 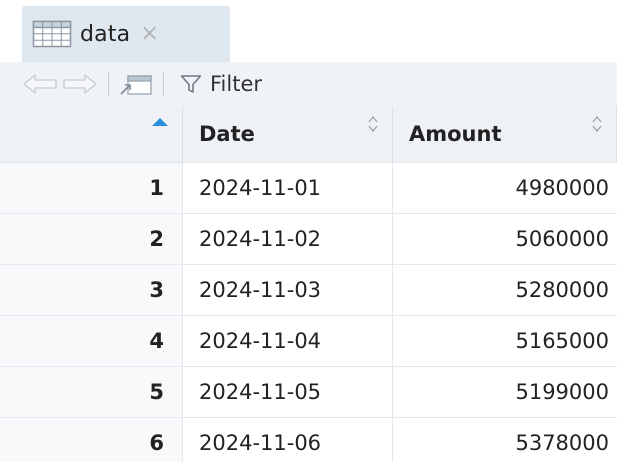 I want to click on back-button, so click(x=40, y=84).